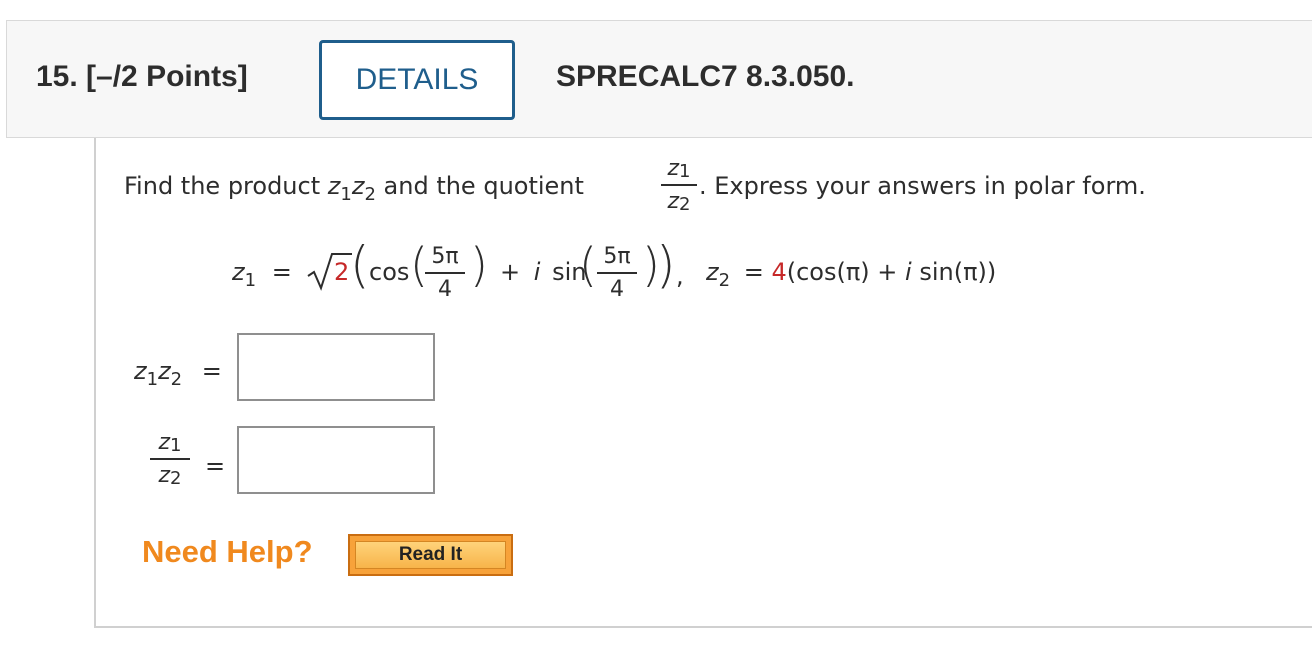 This screenshot has width=1312, height=656. What do you see at coordinates (262, 274) in the screenshot?
I see `z1-label: z1 =` at bounding box center [262, 274].